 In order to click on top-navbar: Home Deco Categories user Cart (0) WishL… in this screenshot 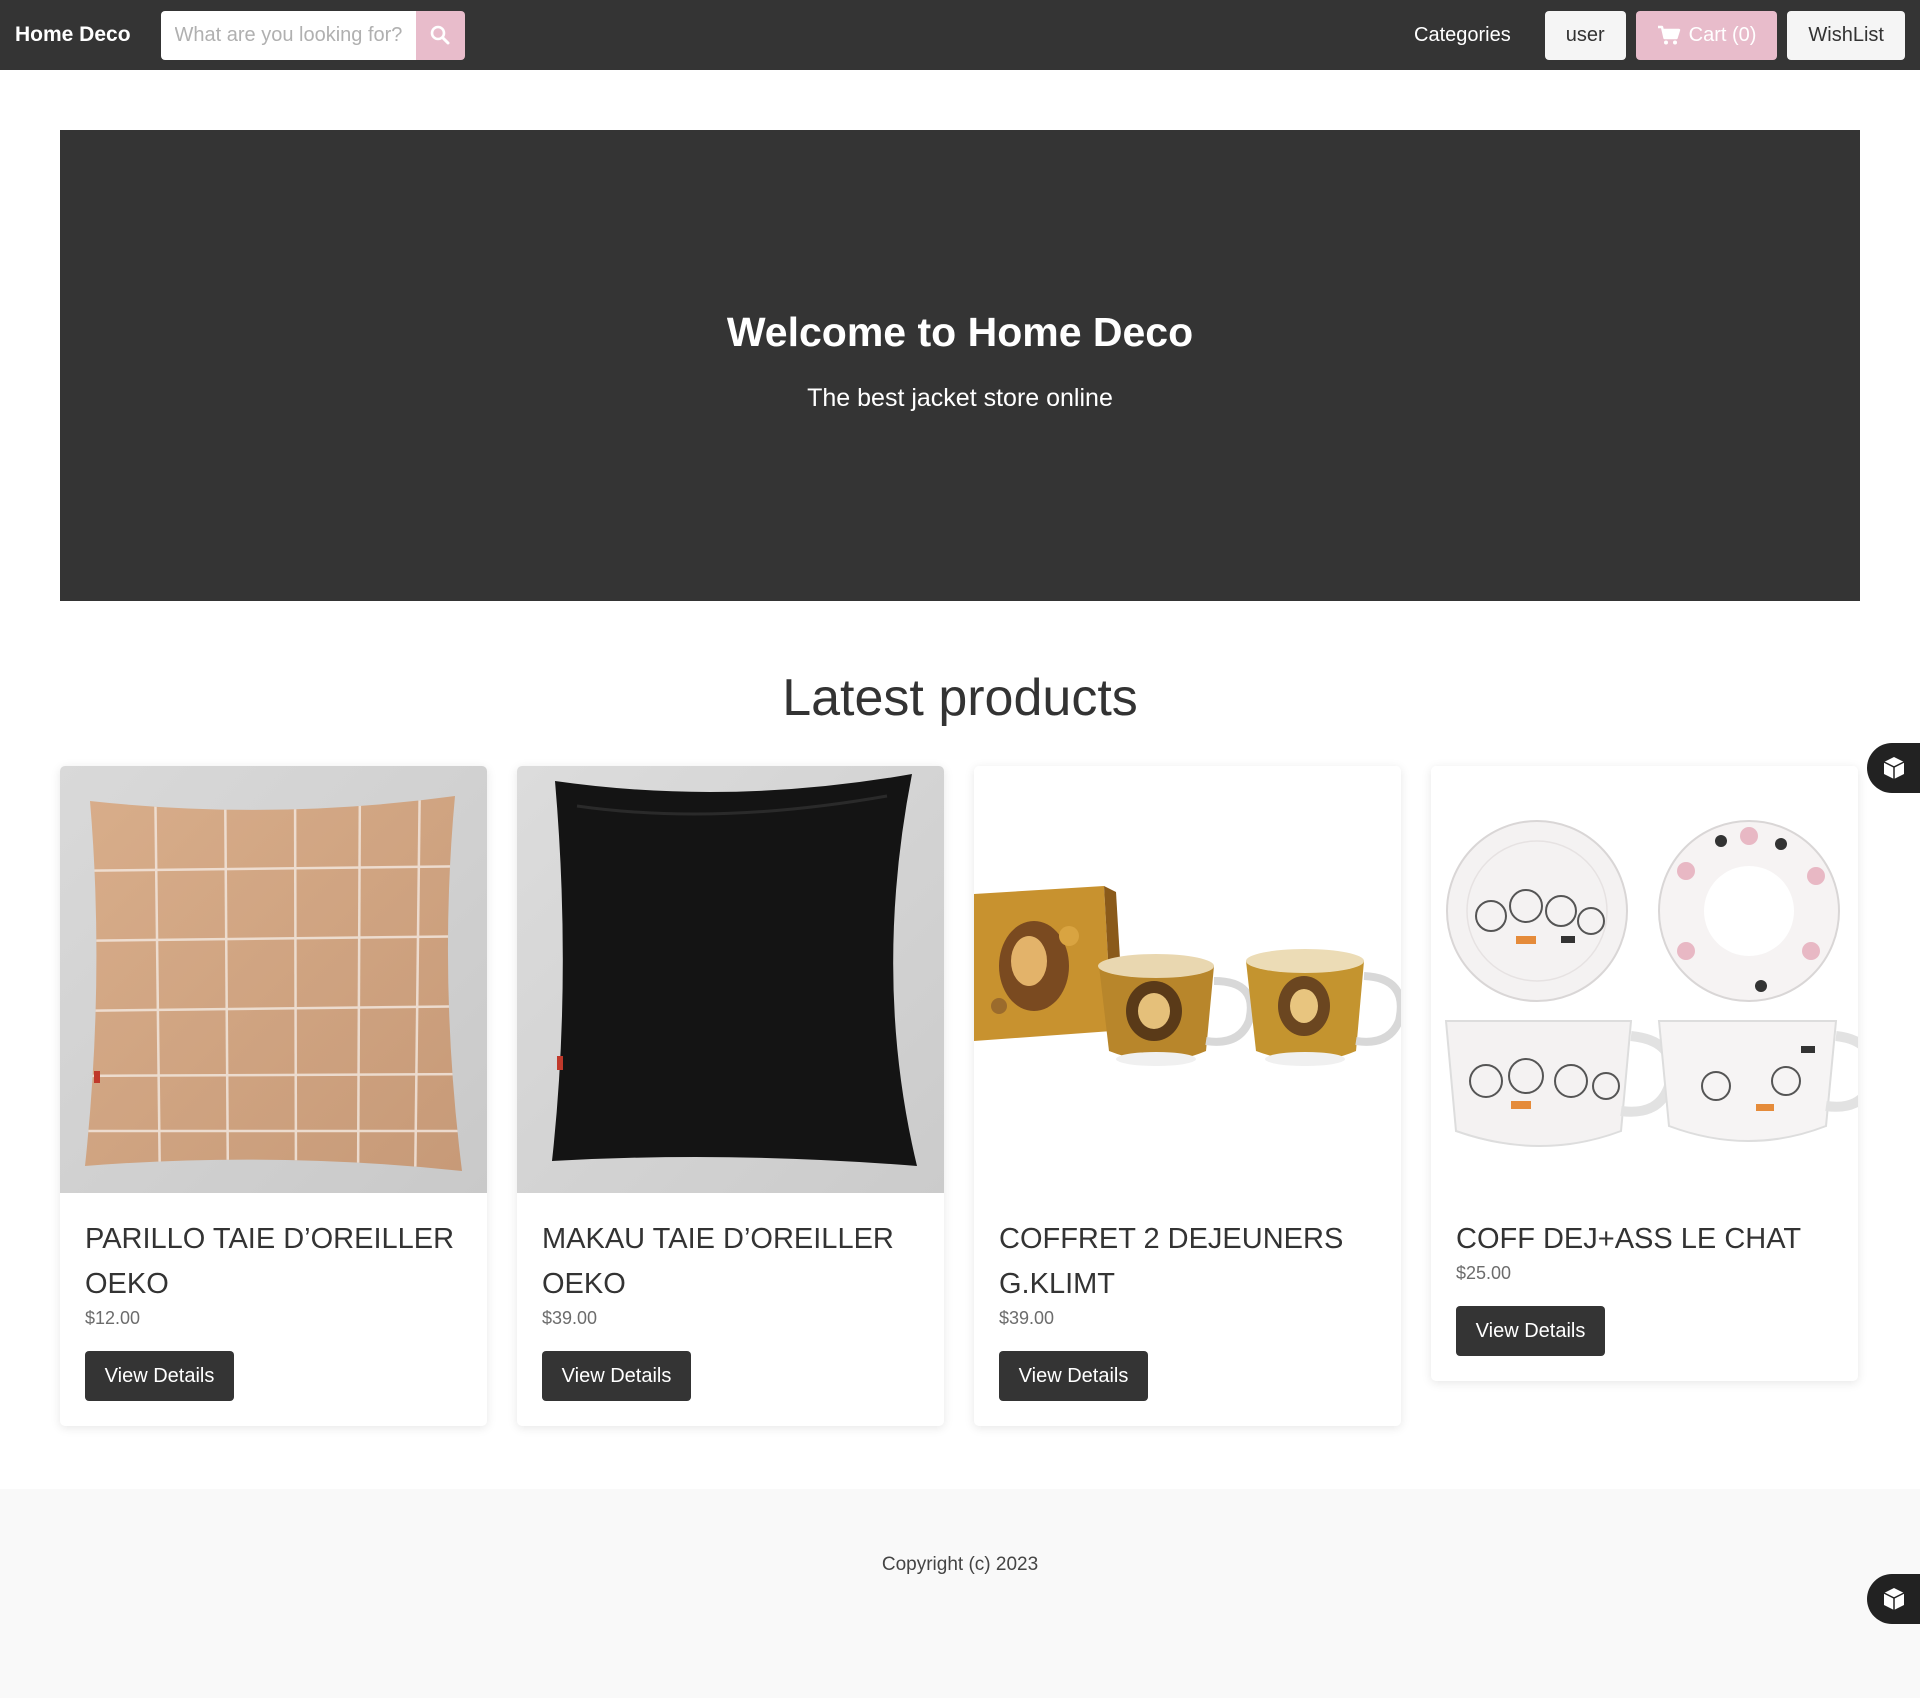, I will do `click(960, 35)`.